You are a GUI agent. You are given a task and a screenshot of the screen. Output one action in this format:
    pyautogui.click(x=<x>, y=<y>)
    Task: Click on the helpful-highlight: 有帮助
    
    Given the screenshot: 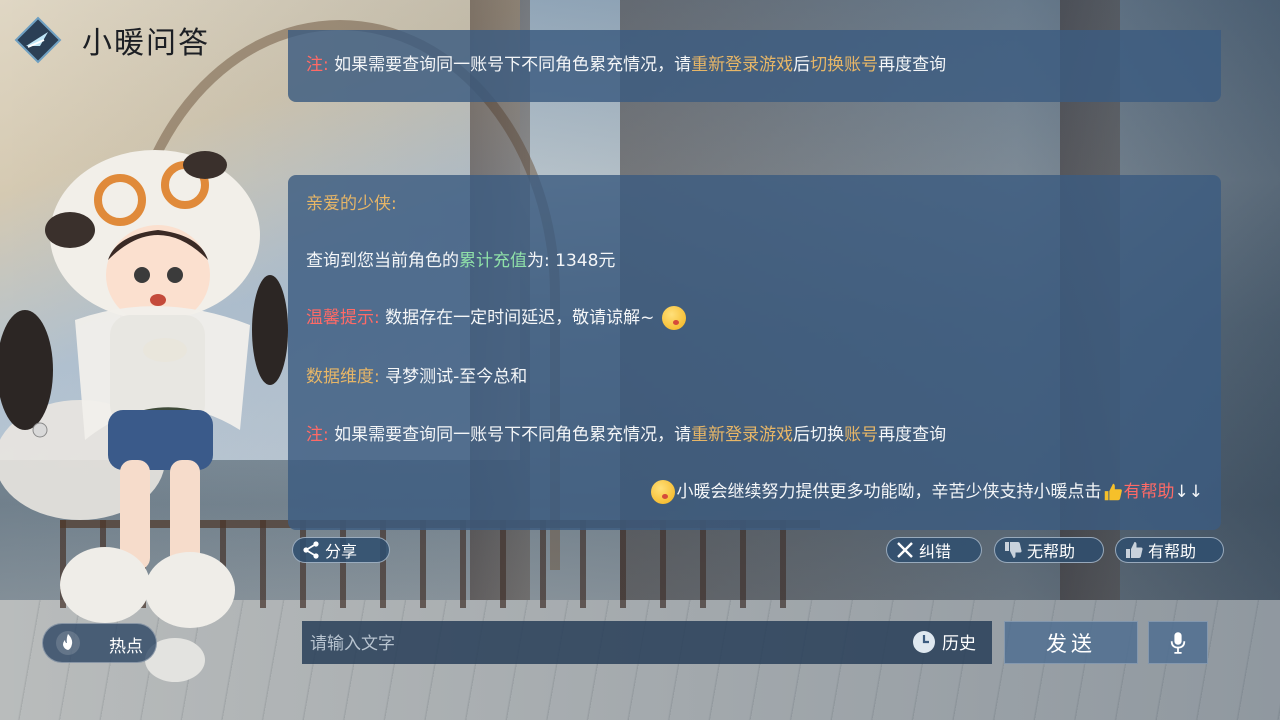 What is the action you would take?
    pyautogui.click(x=1149, y=492)
    